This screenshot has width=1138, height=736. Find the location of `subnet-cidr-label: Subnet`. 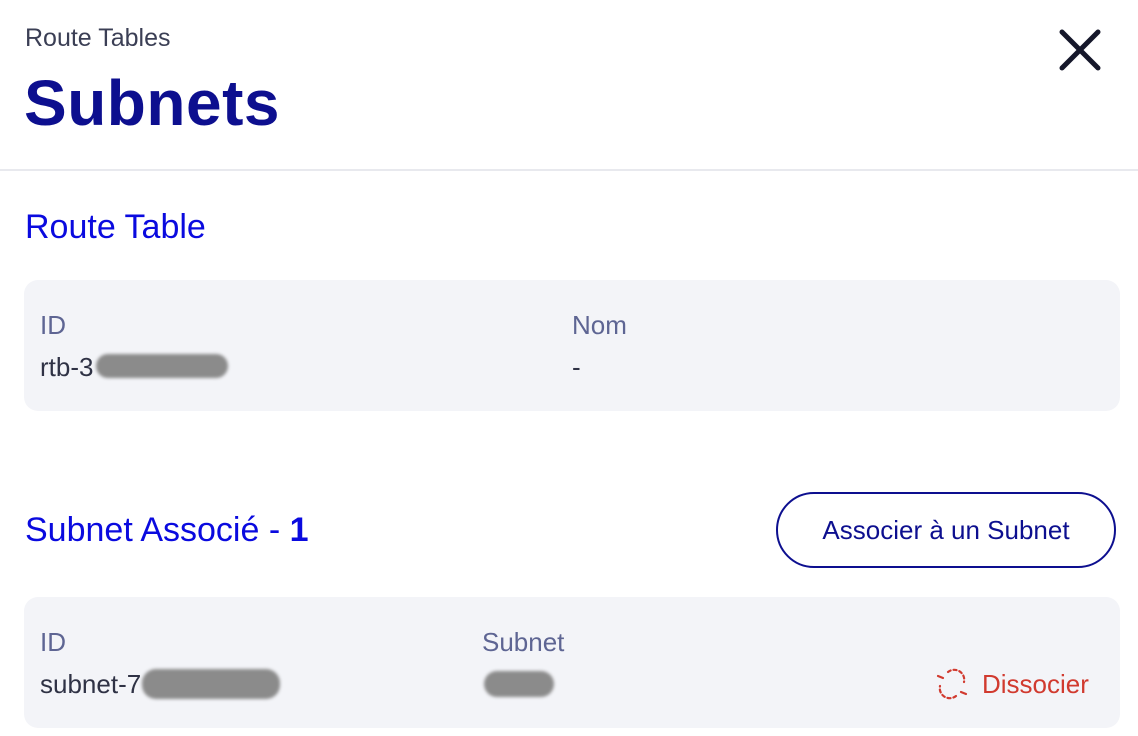

subnet-cidr-label: Subnet is located at coordinates (523, 642).